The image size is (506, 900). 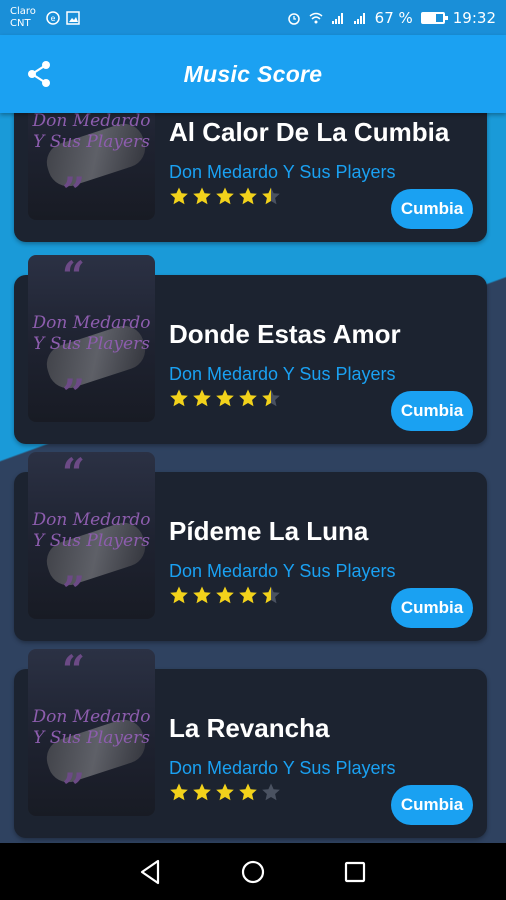 I want to click on app-title: Music Score, so click(x=253, y=73).